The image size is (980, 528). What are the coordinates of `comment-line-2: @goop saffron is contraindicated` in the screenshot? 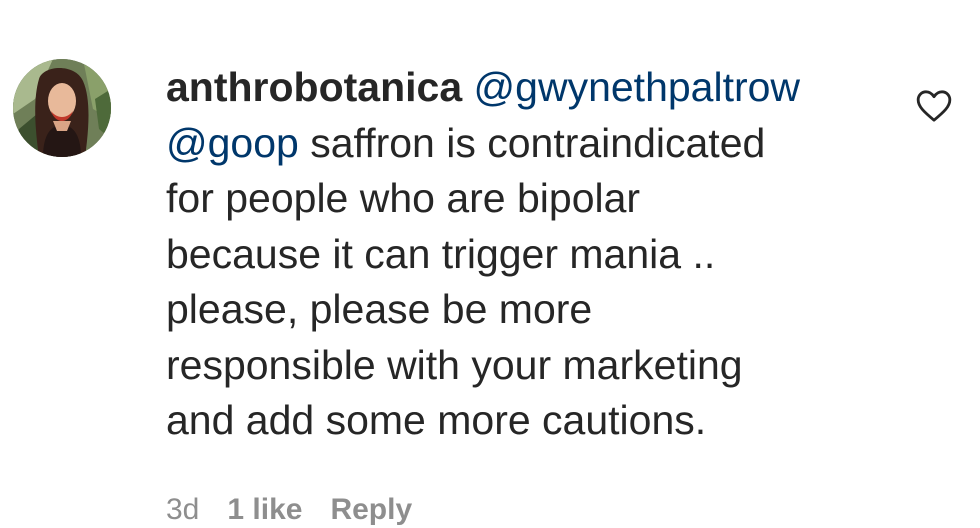 It's located at (516, 144).